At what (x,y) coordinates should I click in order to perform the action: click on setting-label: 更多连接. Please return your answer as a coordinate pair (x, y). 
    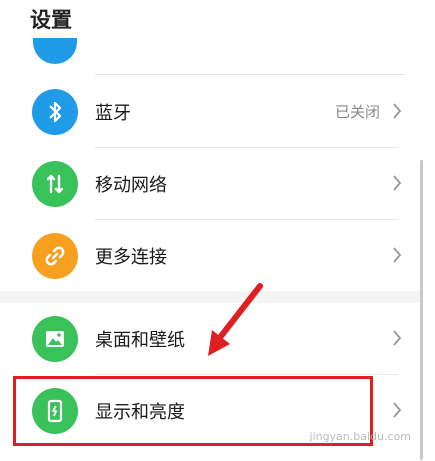
    Looking at the image, I should click on (131, 257).